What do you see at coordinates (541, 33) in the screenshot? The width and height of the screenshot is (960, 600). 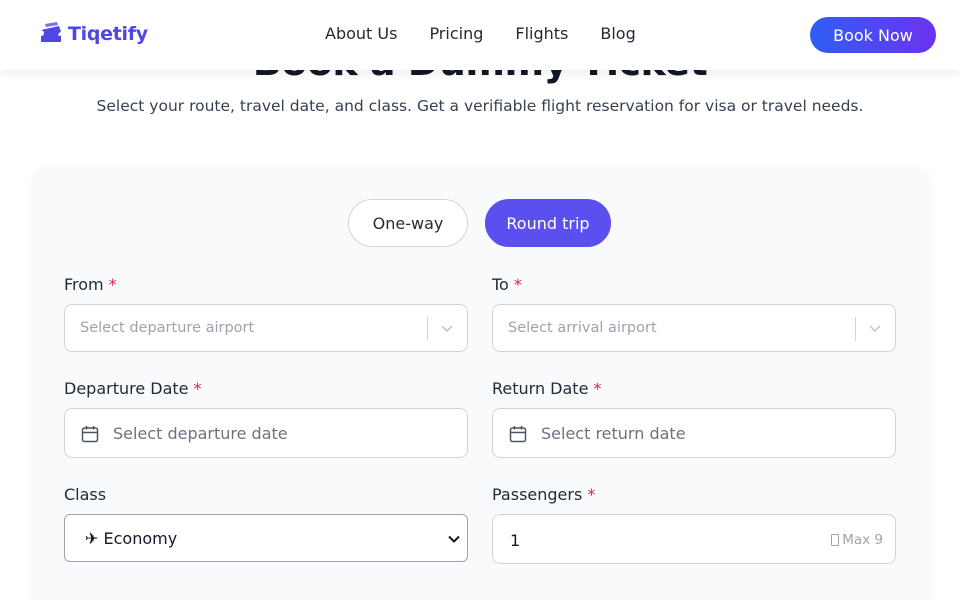 I see `nav-link-flights: Flights` at bounding box center [541, 33].